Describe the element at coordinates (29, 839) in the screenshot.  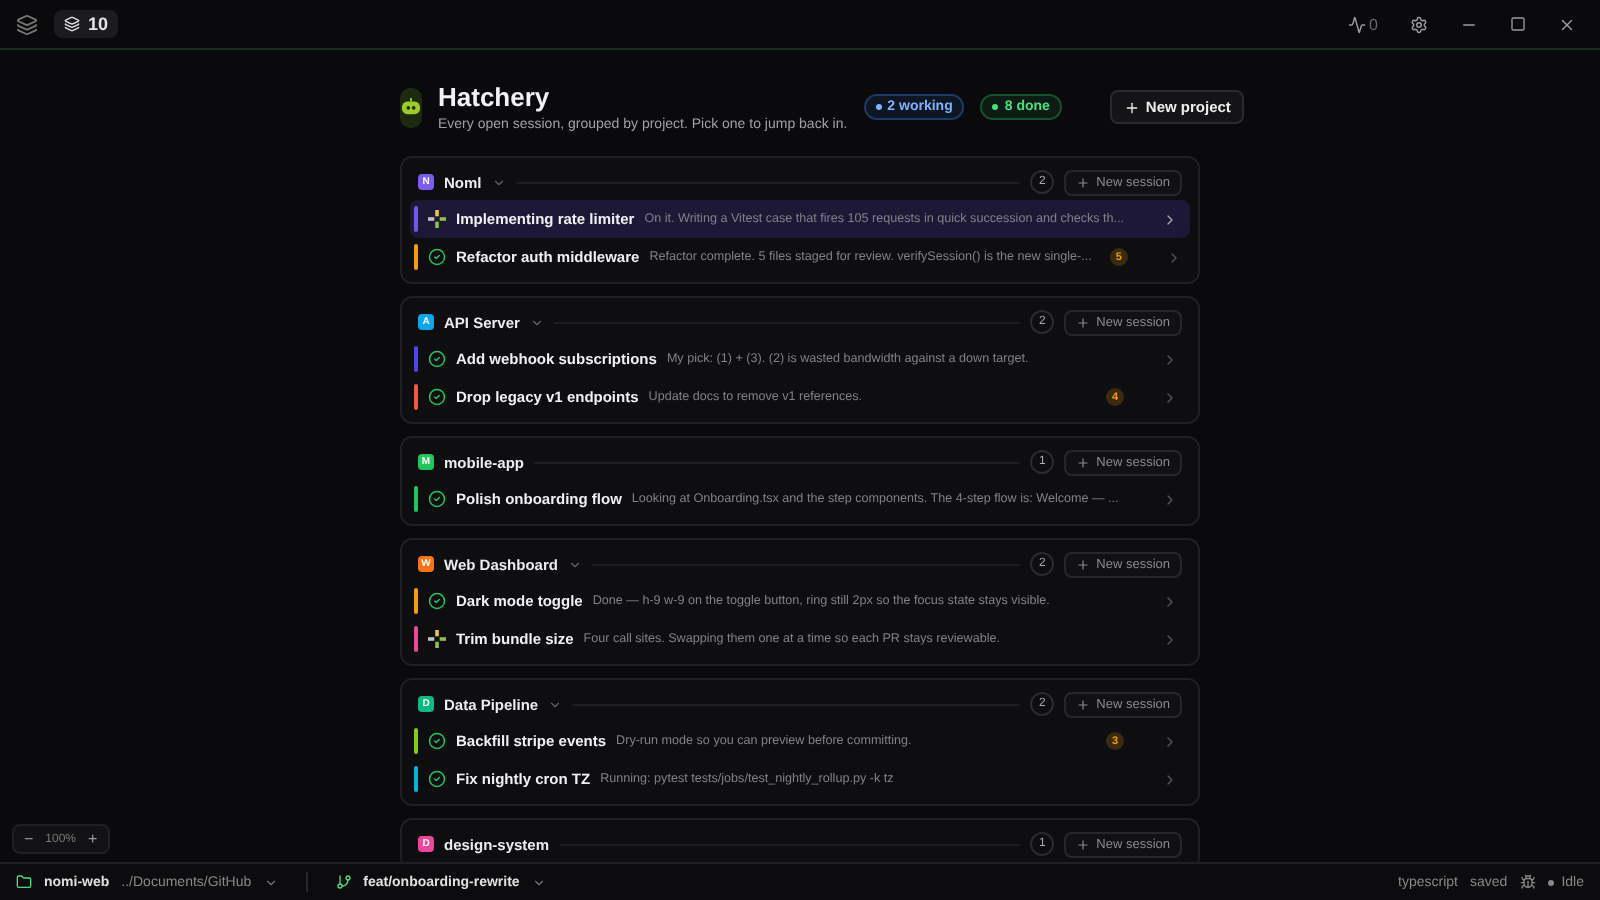
I see `zoom-out-button: −` at that location.